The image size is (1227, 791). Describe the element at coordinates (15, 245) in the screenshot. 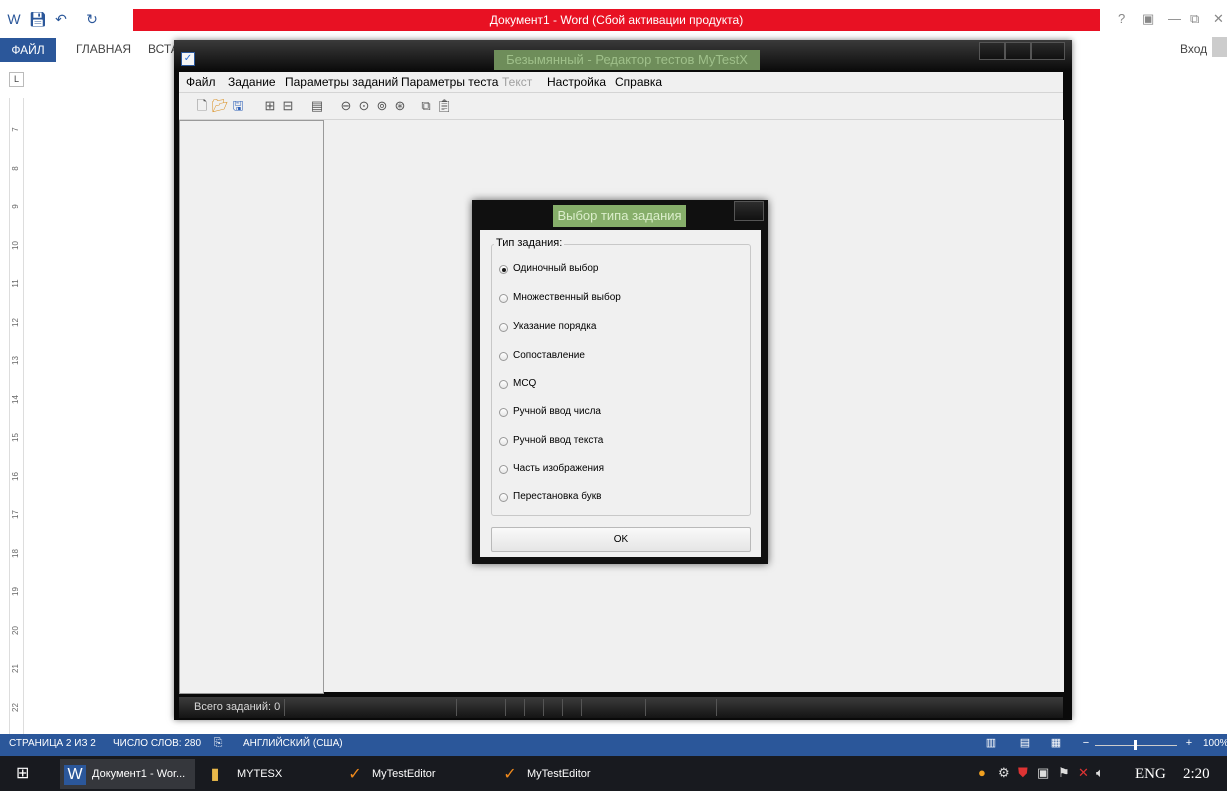

I see `ruler-number: 10` at that location.